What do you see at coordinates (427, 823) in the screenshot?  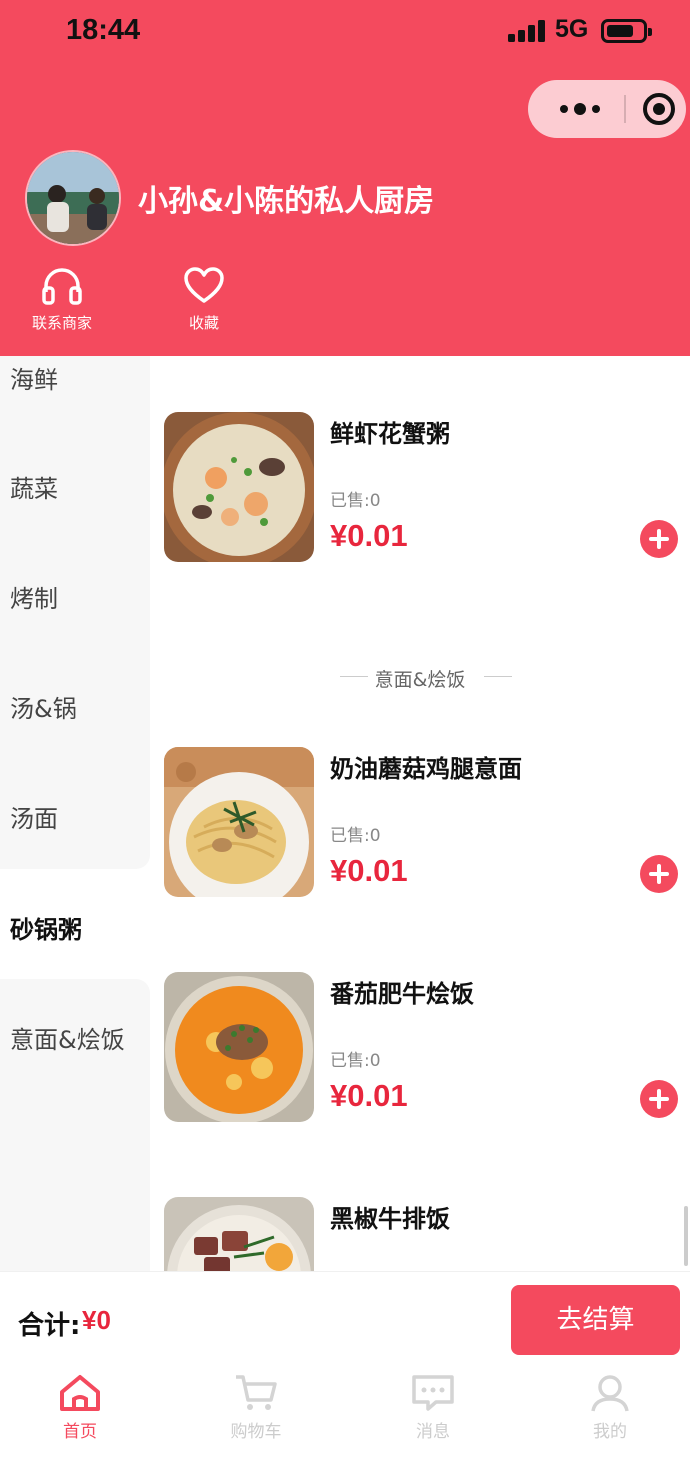 I see `dish-item: 奶油蘑菇鸡腿意面 已售:0 ¥0.01` at bounding box center [427, 823].